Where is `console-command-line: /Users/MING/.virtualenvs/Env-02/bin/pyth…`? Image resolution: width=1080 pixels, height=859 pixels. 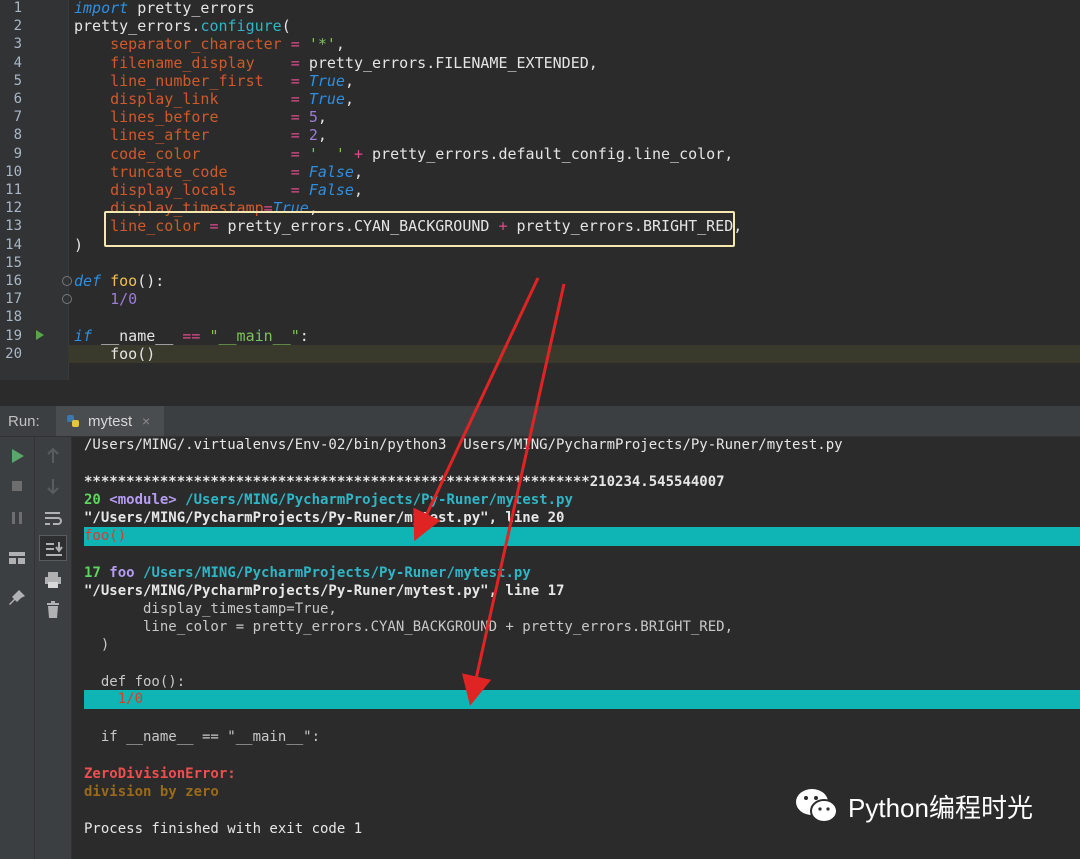
console-command-line: /Users/MING/.virtualenvs/Env-02/bin/pyth… is located at coordinates (463, 445).